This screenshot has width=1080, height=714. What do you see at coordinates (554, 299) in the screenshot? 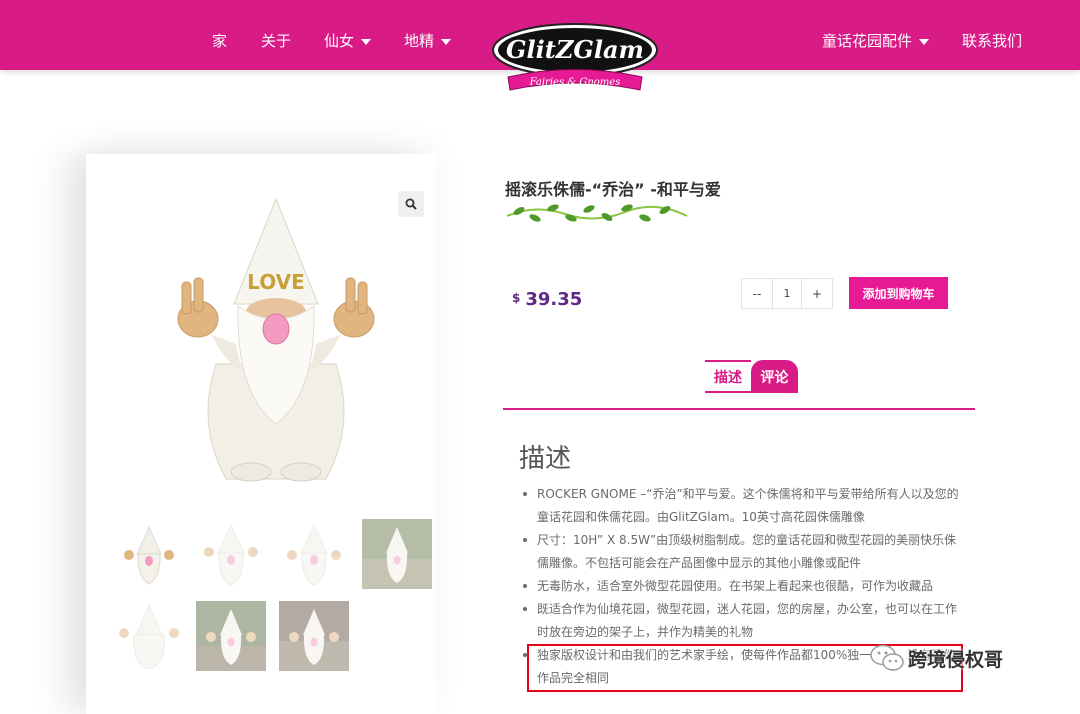
I see `price-amount: 39.35` at bounding box center [554, 299].